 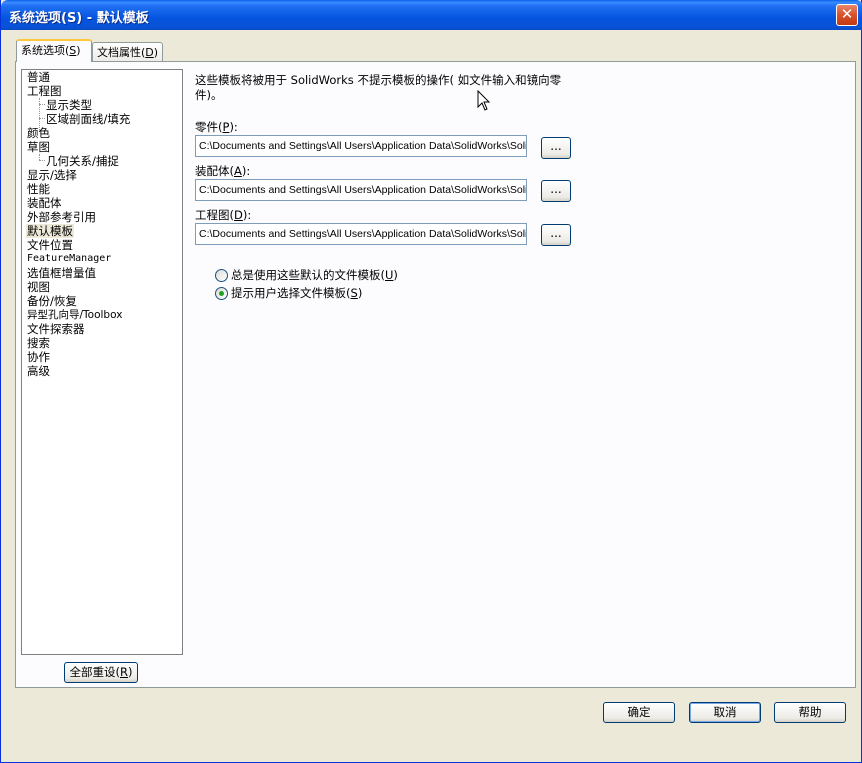 What do you see at coordinates (354, 293) in the screenshot?
I see `radio-mnemonic: S` at bounding box center [354, 293].